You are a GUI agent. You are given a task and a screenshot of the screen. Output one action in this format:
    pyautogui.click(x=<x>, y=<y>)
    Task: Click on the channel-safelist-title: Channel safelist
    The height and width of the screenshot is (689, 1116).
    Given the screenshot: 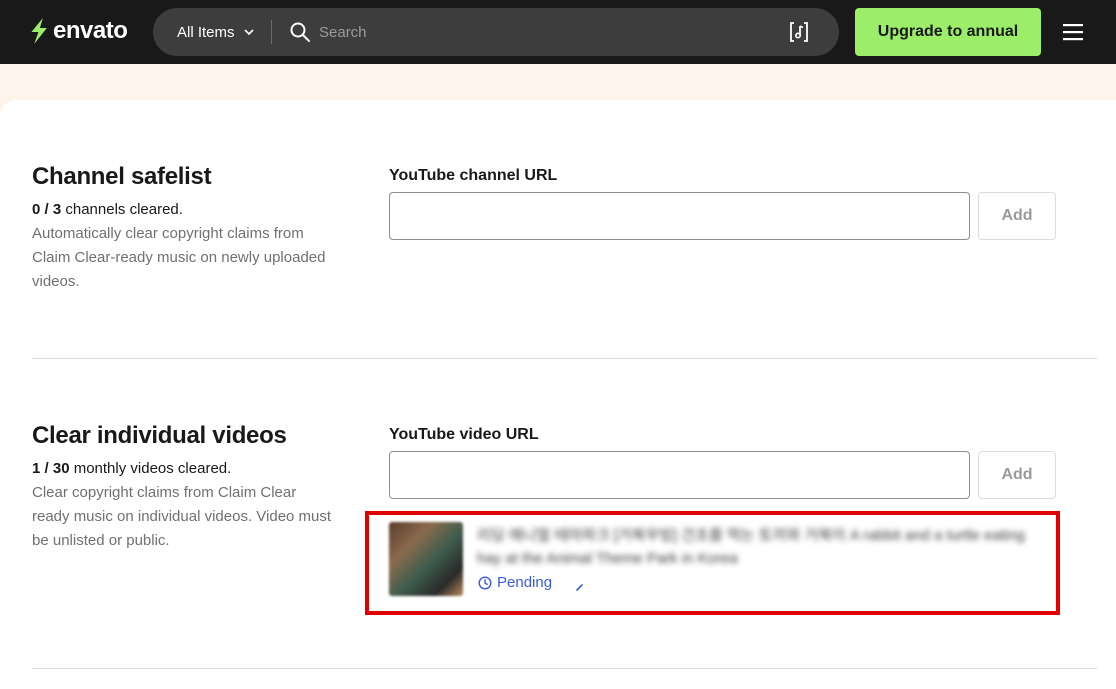 What is the action you would take?
    pyautogui.click(x=122, y=176)
    